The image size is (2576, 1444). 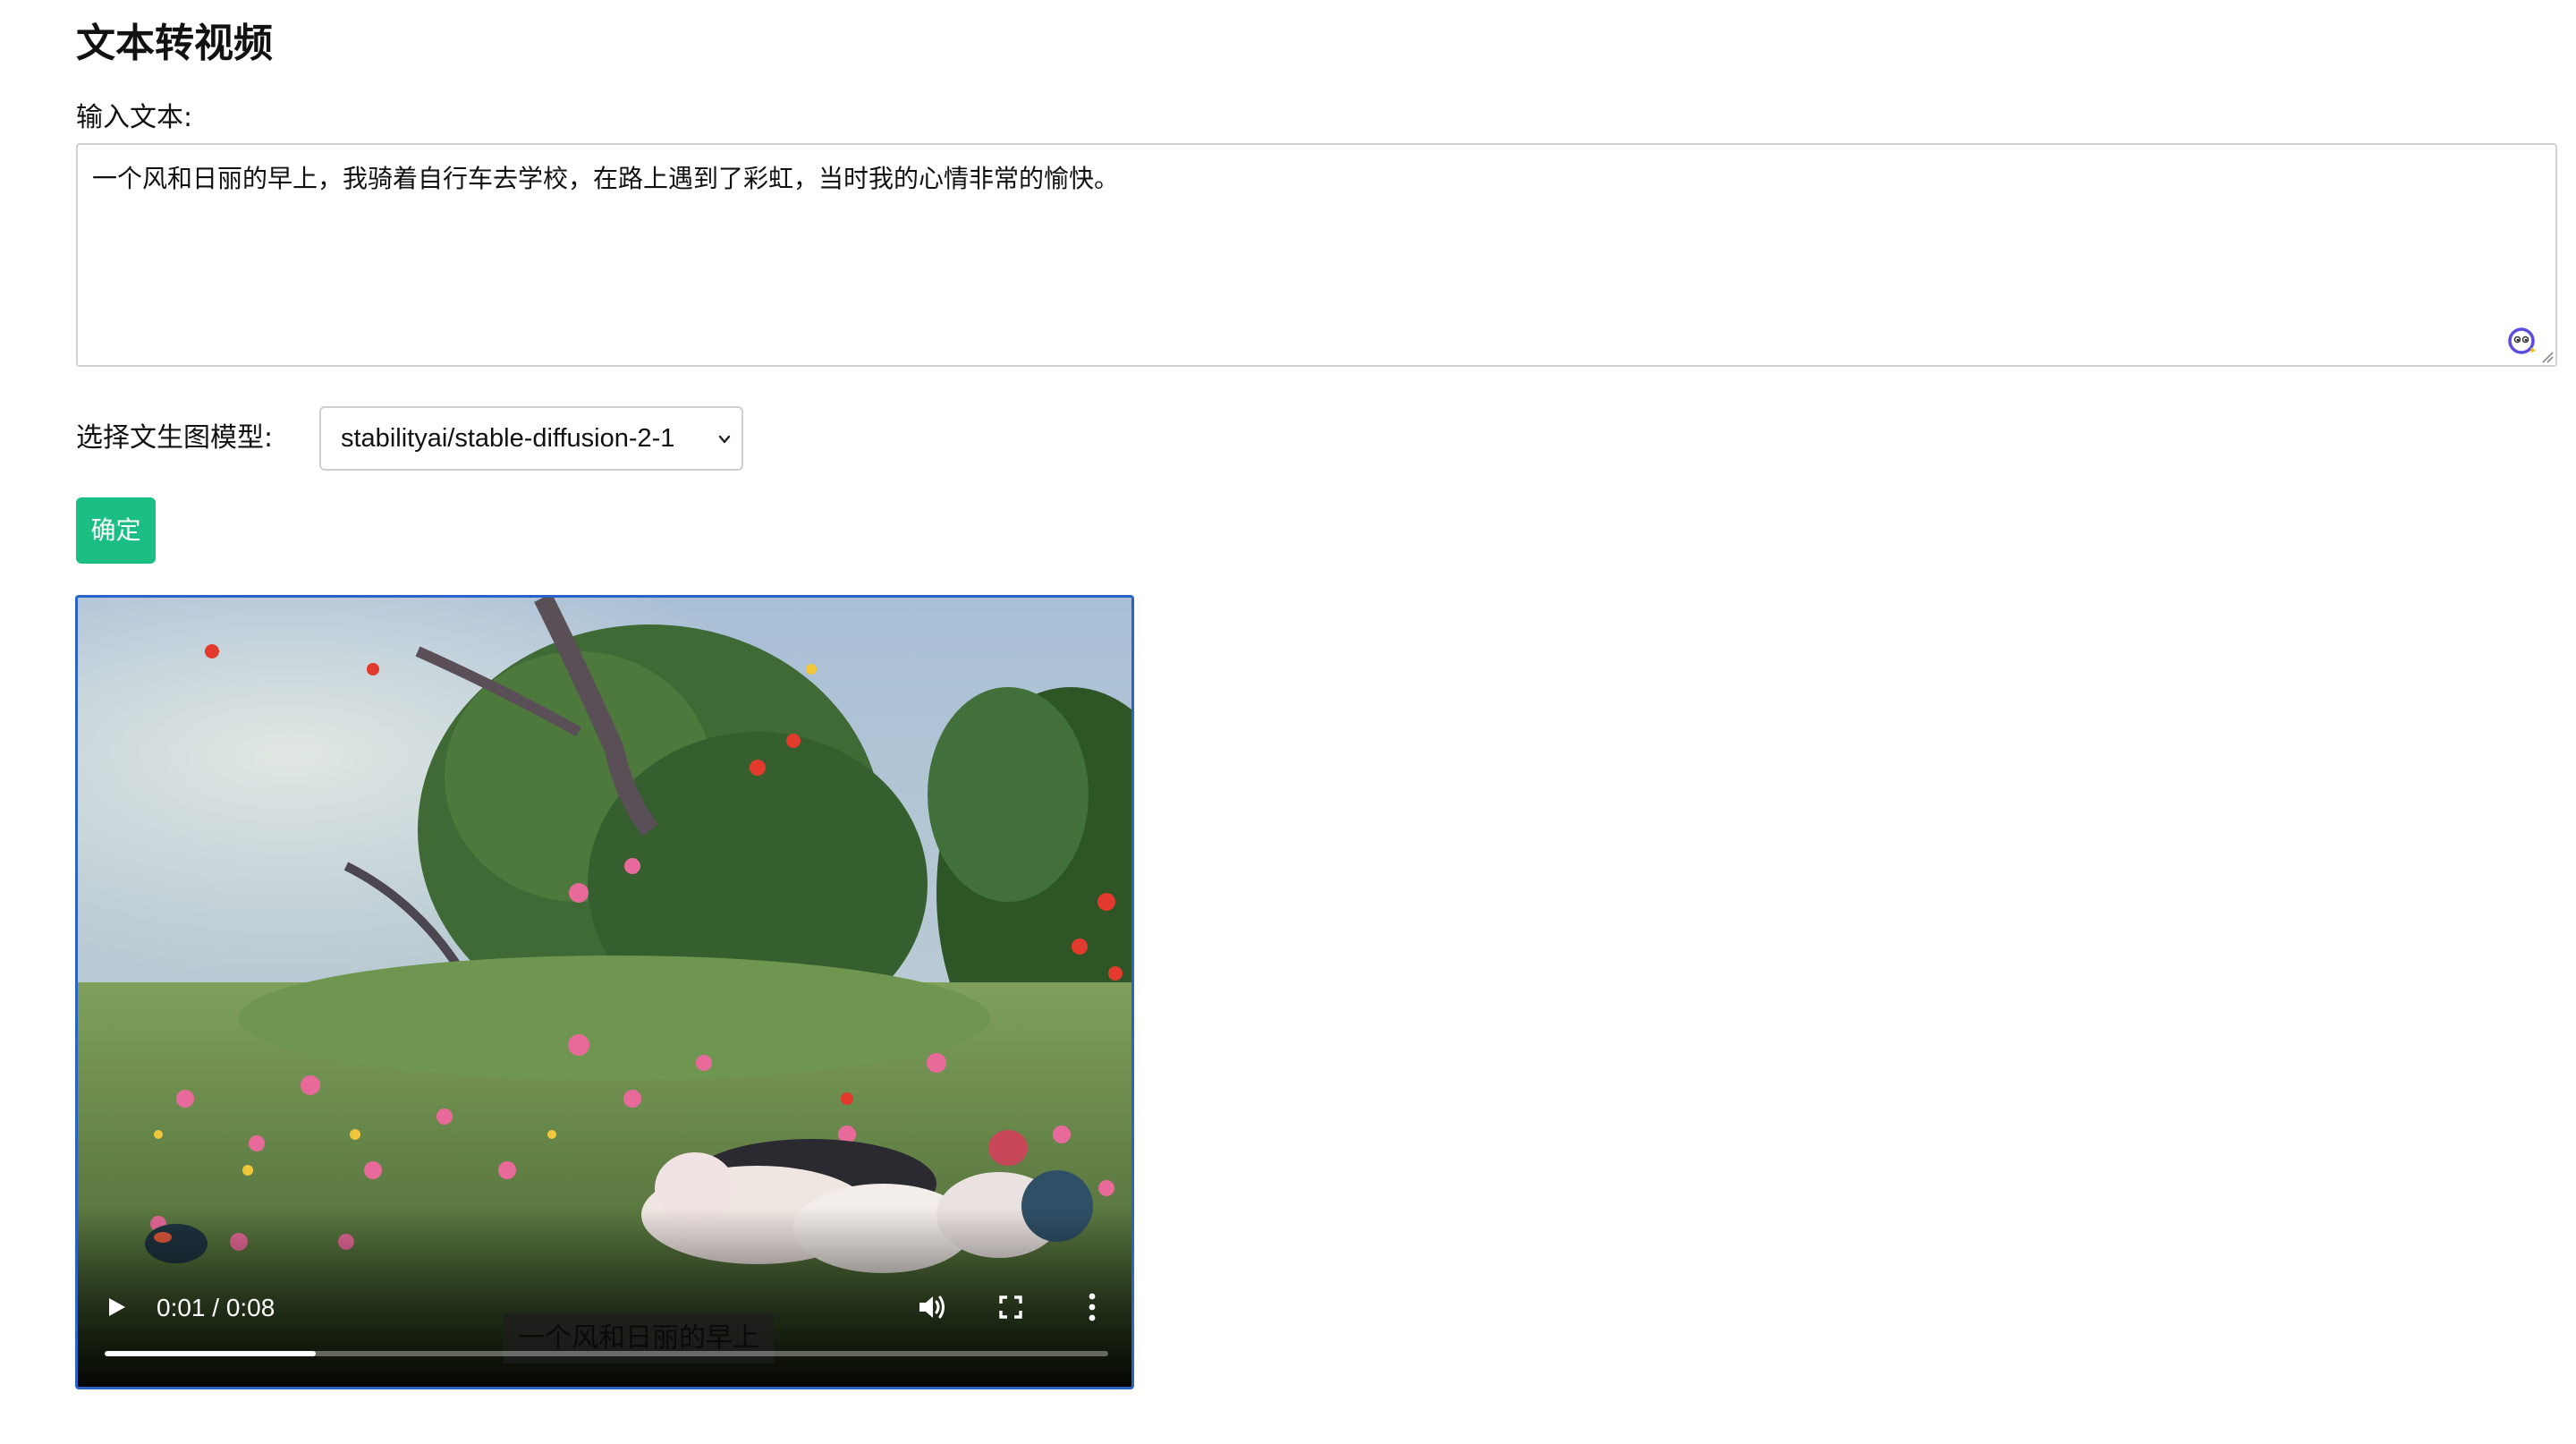 I want to click on more-icon, so click(x=1092, y=1307).